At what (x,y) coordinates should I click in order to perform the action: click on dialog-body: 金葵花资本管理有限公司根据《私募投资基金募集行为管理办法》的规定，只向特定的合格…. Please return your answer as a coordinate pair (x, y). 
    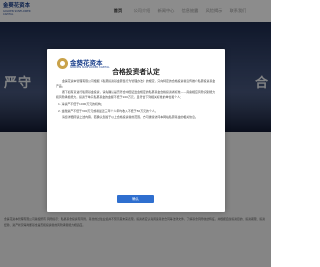
    Looking at the image, I should click on (136, 100).